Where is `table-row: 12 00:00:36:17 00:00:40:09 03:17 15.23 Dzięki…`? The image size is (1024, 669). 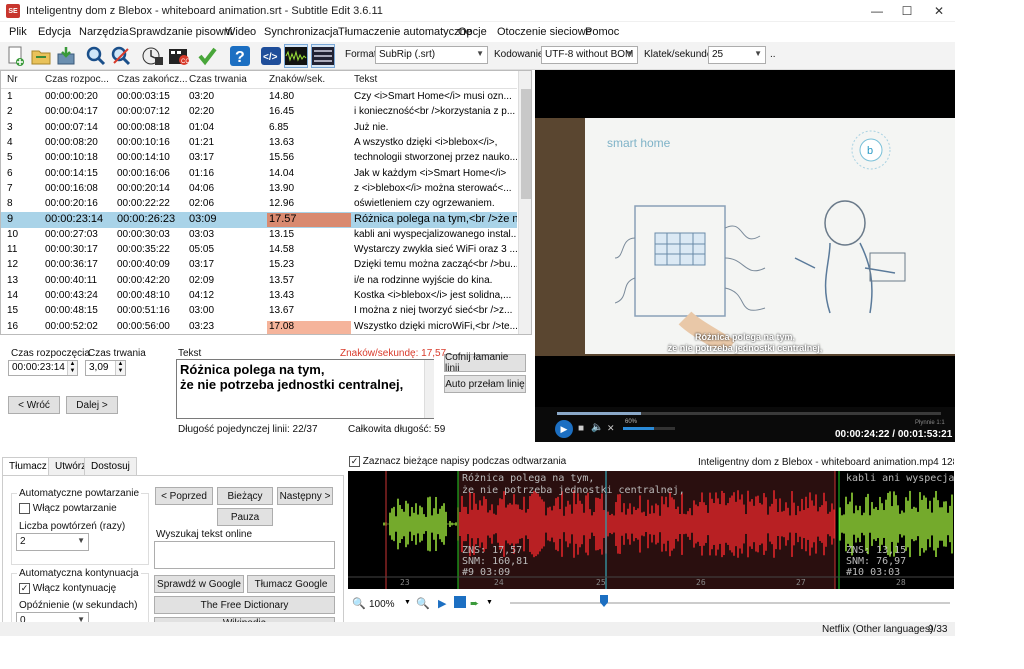
table-row: 12 00:00:36:17 00:00:40:09 03:17 15.23 Dzięki… is located at coordinates (259, 265).